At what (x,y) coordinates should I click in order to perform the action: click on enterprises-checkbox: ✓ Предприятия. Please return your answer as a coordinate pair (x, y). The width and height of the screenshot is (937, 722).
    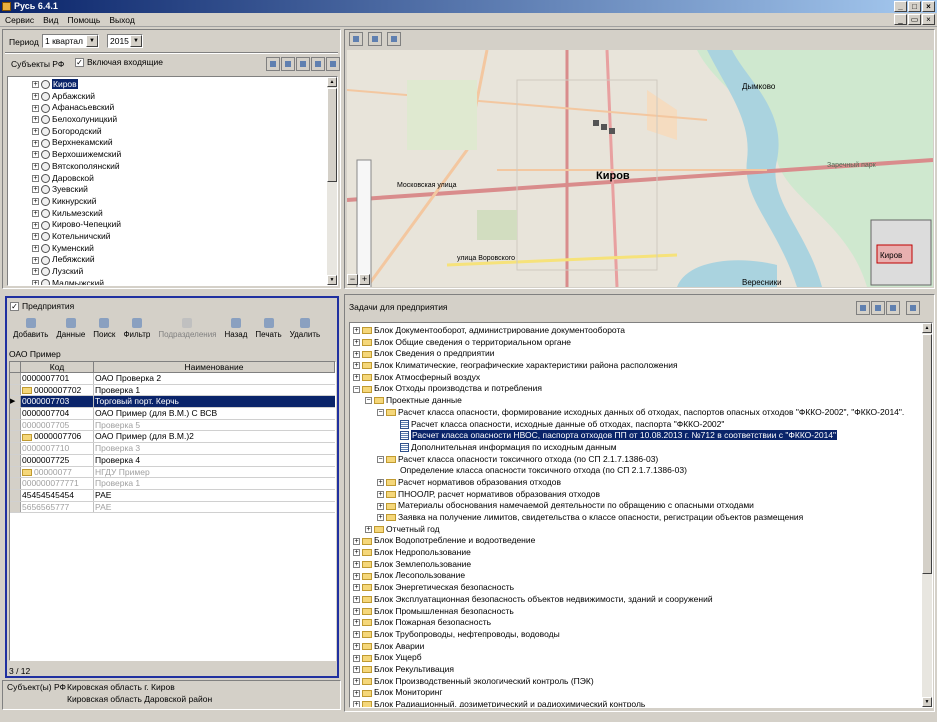
    Looking at the image, I should click on (42, 306).